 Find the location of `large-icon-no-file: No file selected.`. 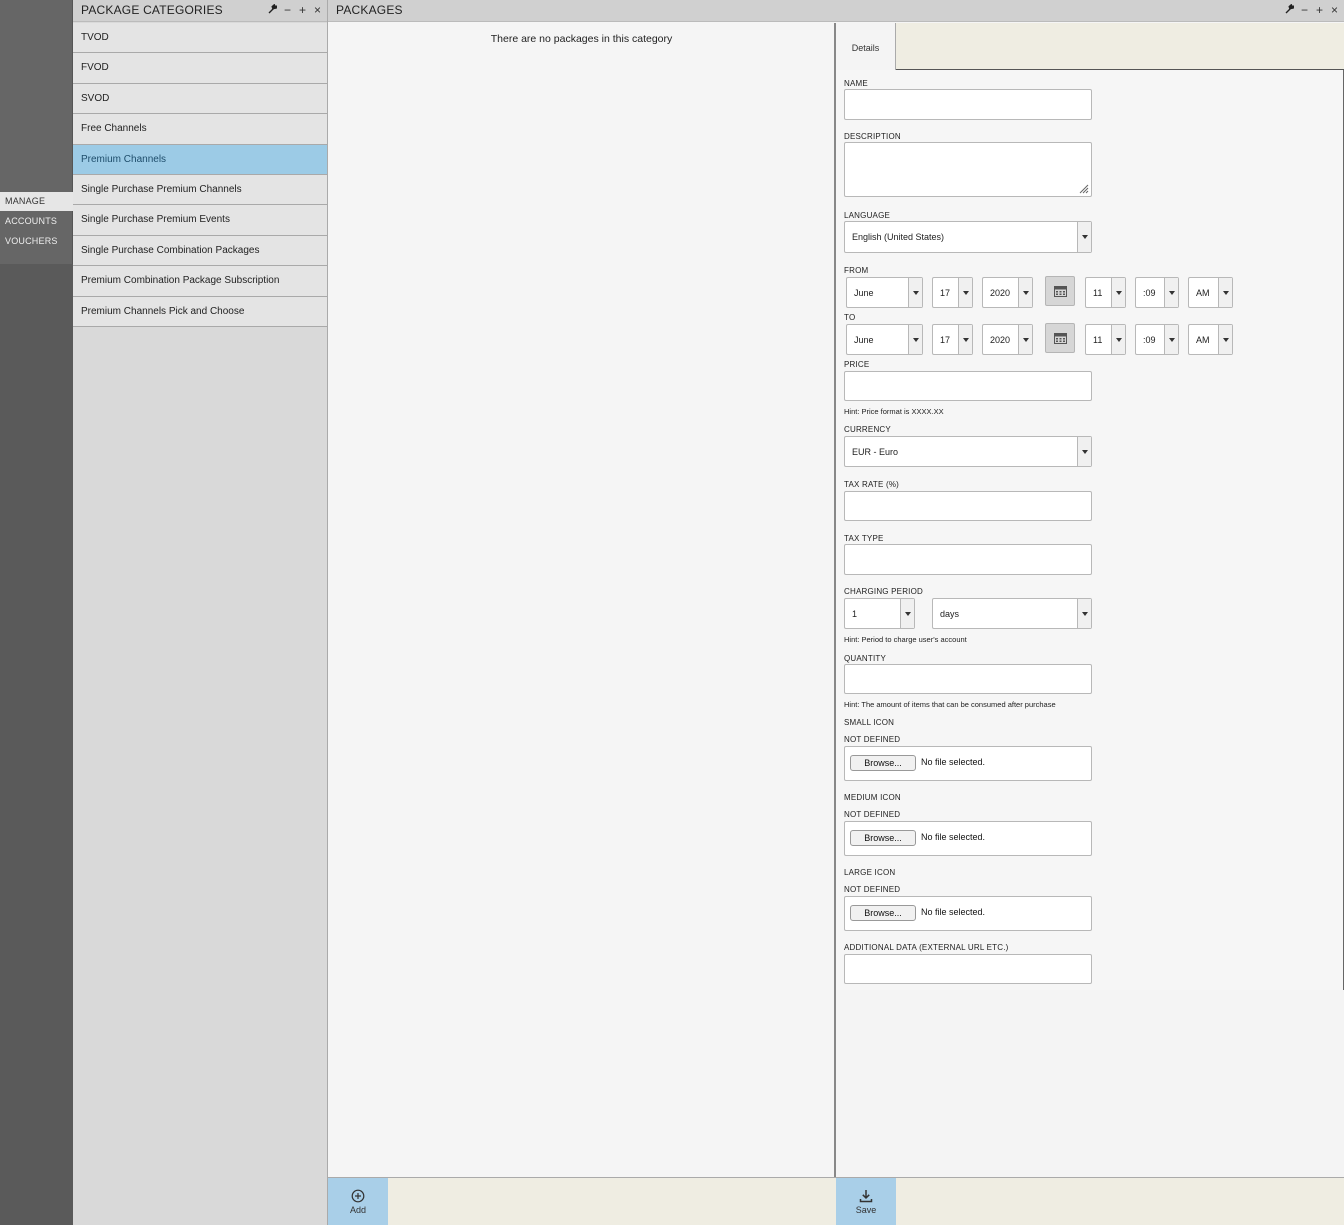

large-icon-no-file: No file selected. is located at coordinates (953, 912).